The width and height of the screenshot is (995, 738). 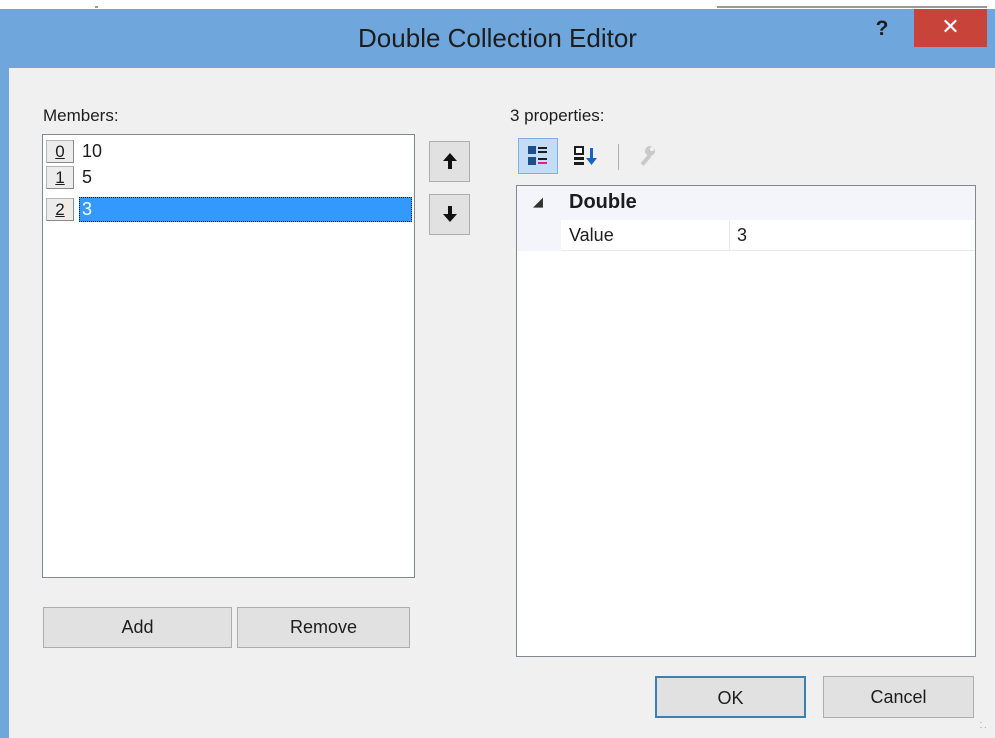 What do you see at coordinates (983, 725) in the screenshot?
I see `resize-grip-icon: · ··` at bounding box center [983, 725].